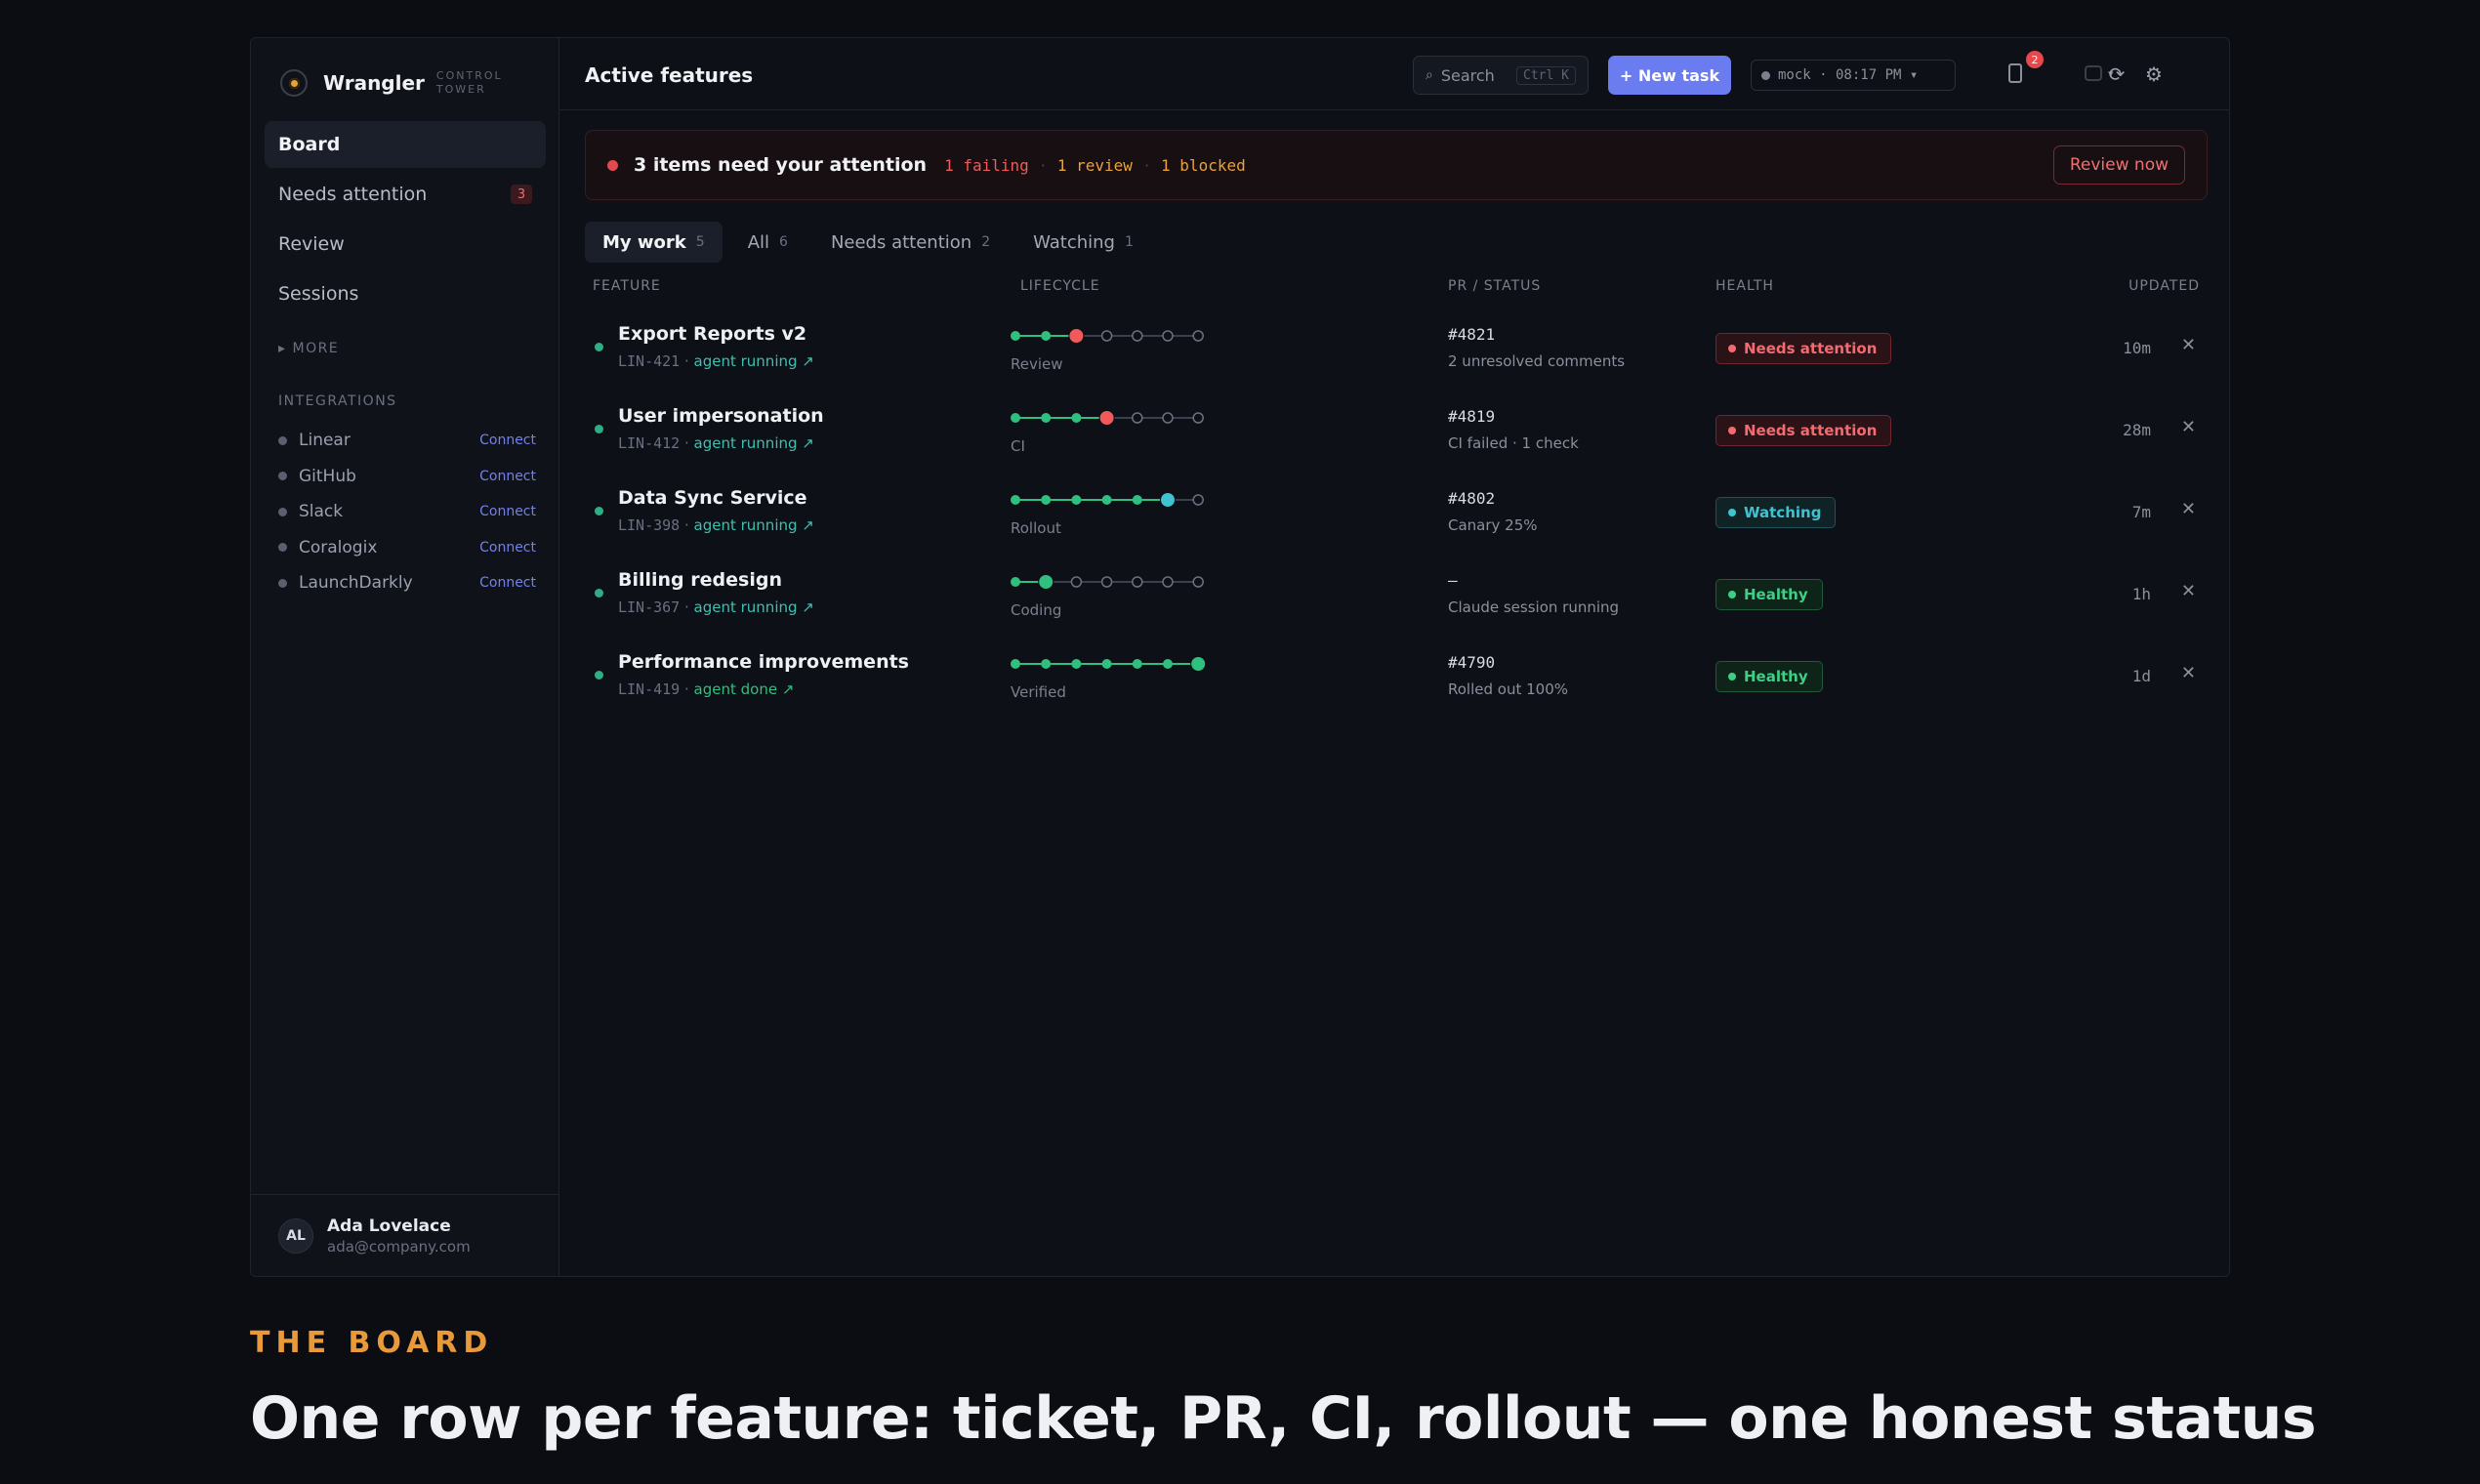  What do you see at coordinates (721, 416) in the screenshot?
I see `feature-name: User impersonation` at bounding box center [721, 416].